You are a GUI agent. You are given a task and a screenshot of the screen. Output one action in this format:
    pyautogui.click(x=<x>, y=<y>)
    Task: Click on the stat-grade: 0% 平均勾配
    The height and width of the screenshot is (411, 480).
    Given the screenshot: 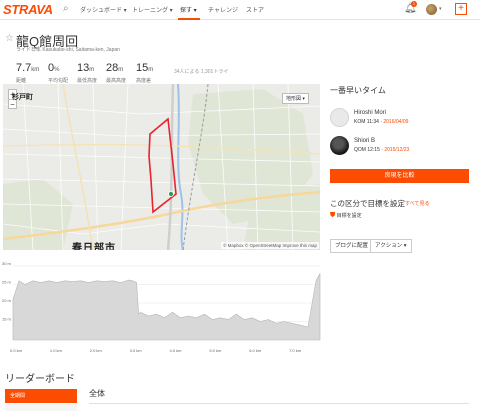 What is the action you would take?
    pyautogui.click(x=58, y=73)
    